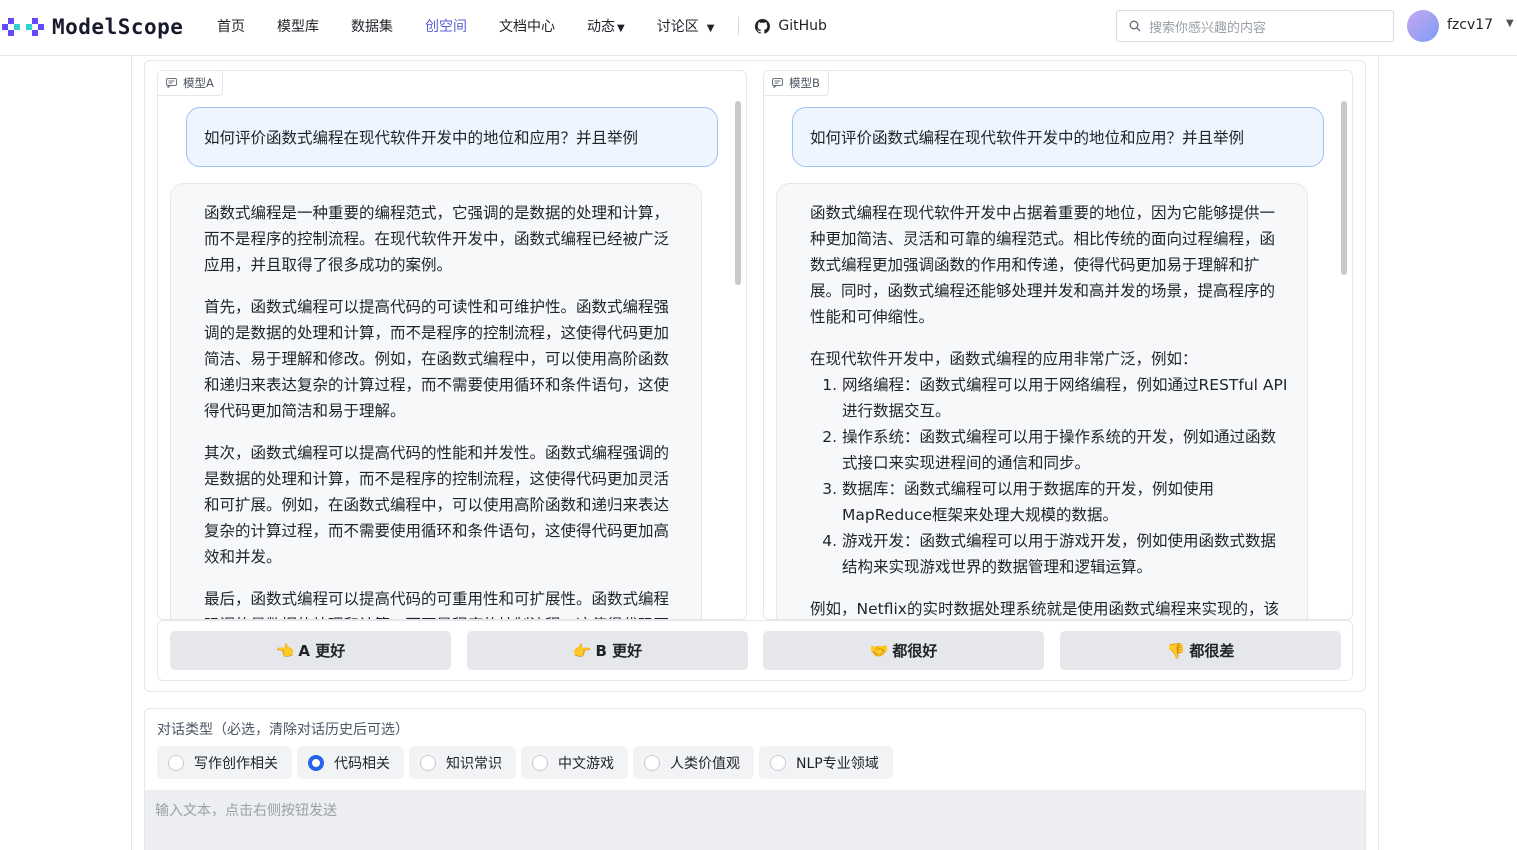 The height and width of the screenshot is (850, 1517). I want to click on nav-news-menu: 动态 ▼, so click(606, 26).